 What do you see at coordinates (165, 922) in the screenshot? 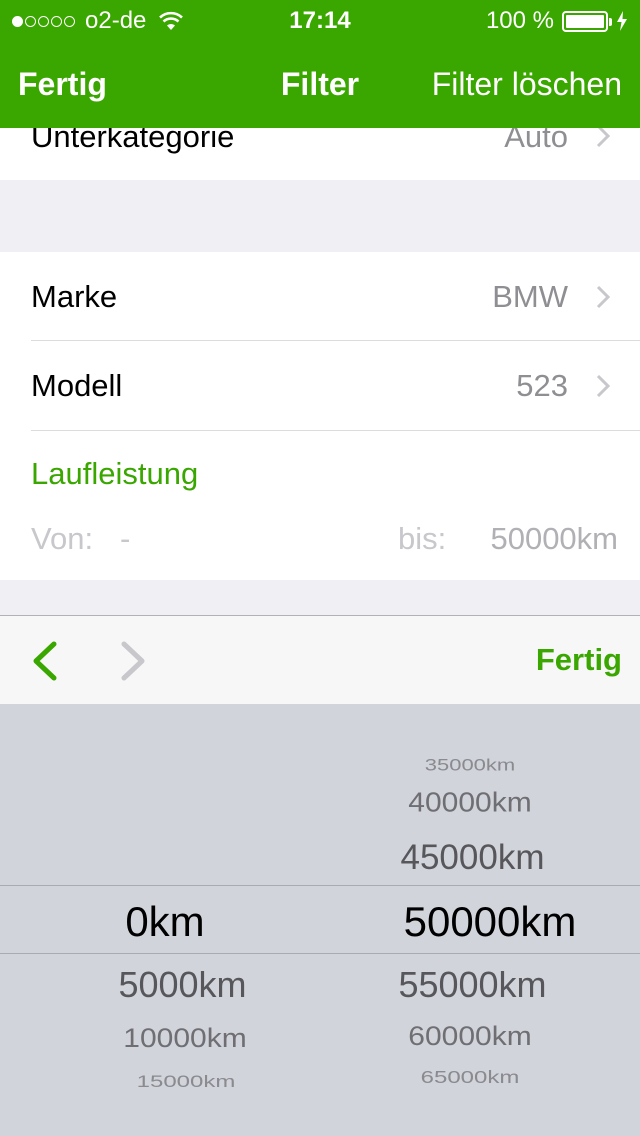
I see `picker-left-selected: 0km` at bounding box center [165, 922].